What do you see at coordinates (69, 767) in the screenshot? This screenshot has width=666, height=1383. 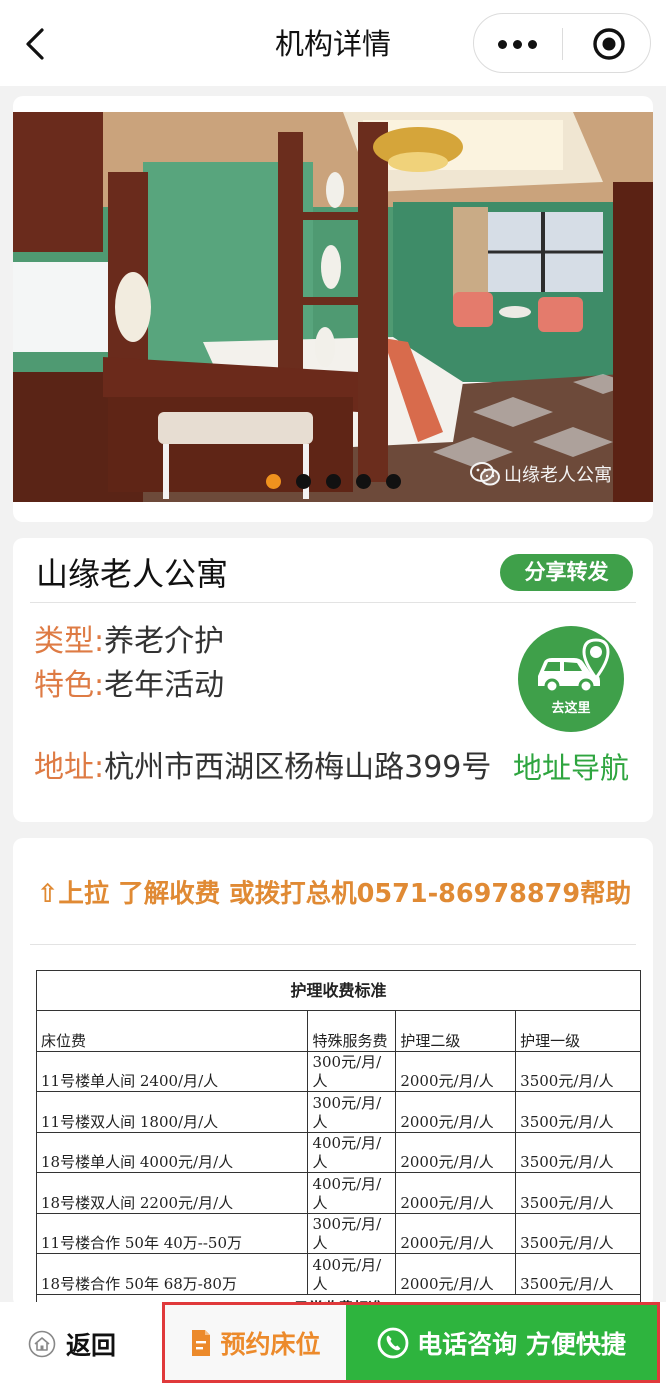 I see `address-label: 地址:` at bounding box center [69, 767].